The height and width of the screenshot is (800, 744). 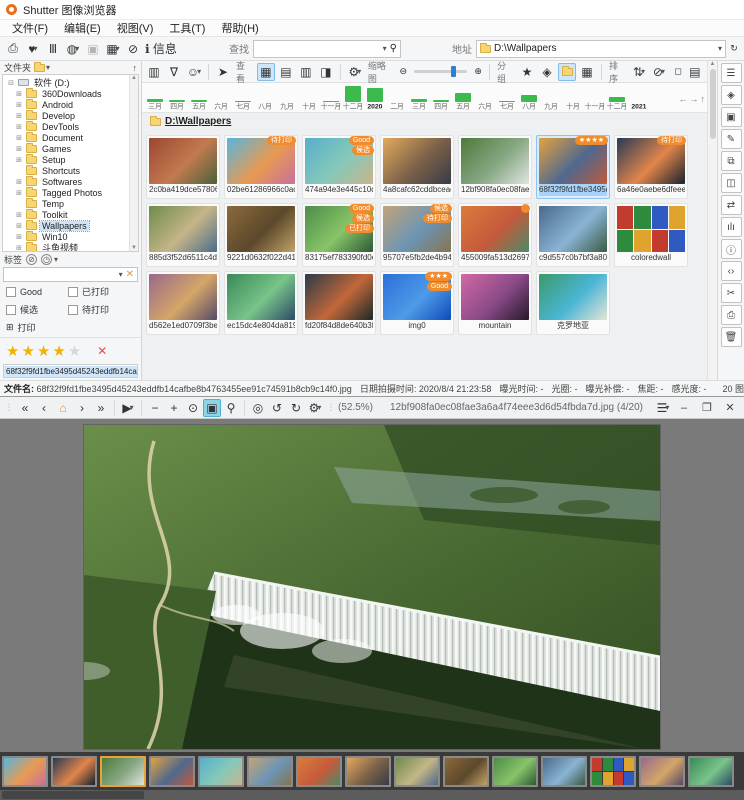 I want to click on grid-view-icon: ▦ ▾, so click(x=113, y=49).